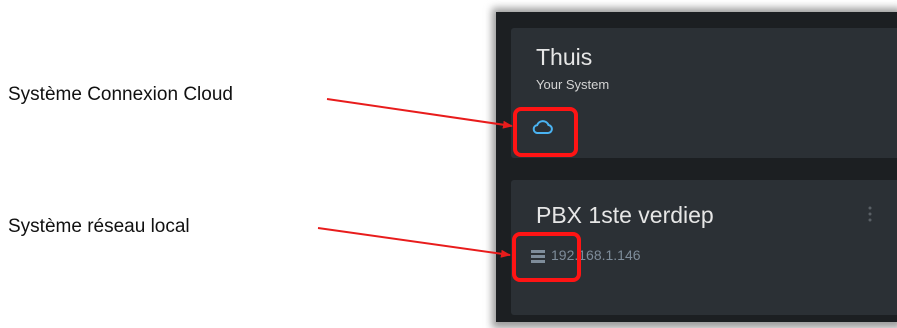 This screenshot has width=897, height=328. I want to click on arrow-to-cloud-icon, so click(419, 113).